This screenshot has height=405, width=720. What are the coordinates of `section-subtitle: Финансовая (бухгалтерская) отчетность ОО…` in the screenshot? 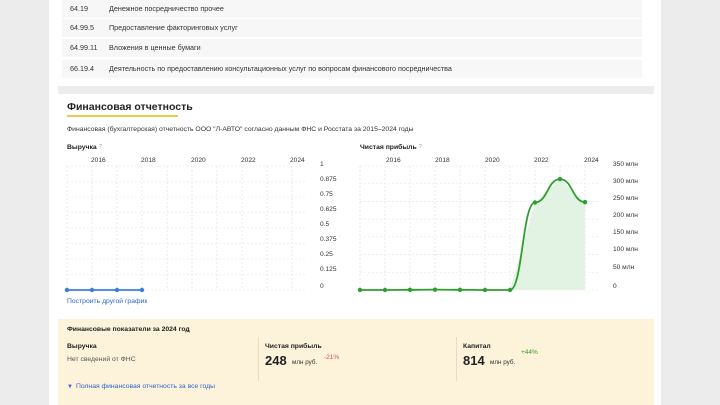 It's located at (240, 129).